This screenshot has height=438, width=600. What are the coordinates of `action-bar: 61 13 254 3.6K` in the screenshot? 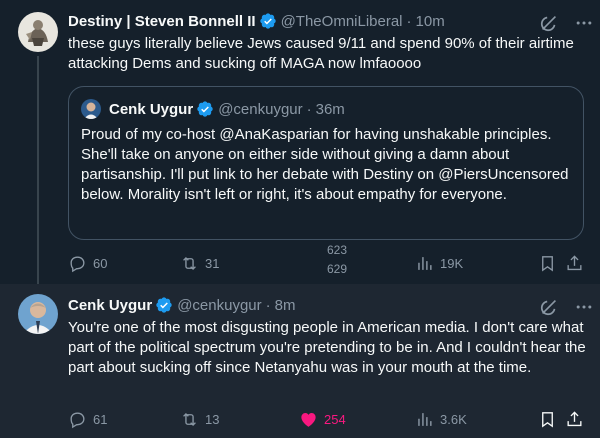 It's located at (328, 419).